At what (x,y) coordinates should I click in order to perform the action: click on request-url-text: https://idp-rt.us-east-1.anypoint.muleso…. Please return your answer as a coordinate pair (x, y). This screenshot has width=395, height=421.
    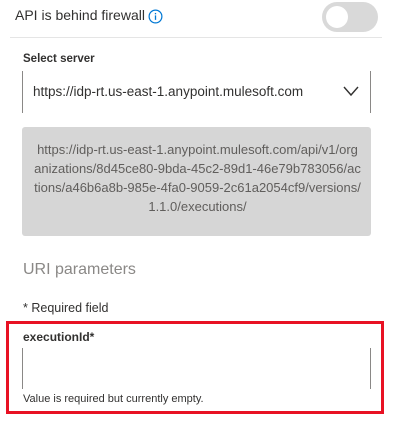
    Looking at the image, I should click on (197, 178).